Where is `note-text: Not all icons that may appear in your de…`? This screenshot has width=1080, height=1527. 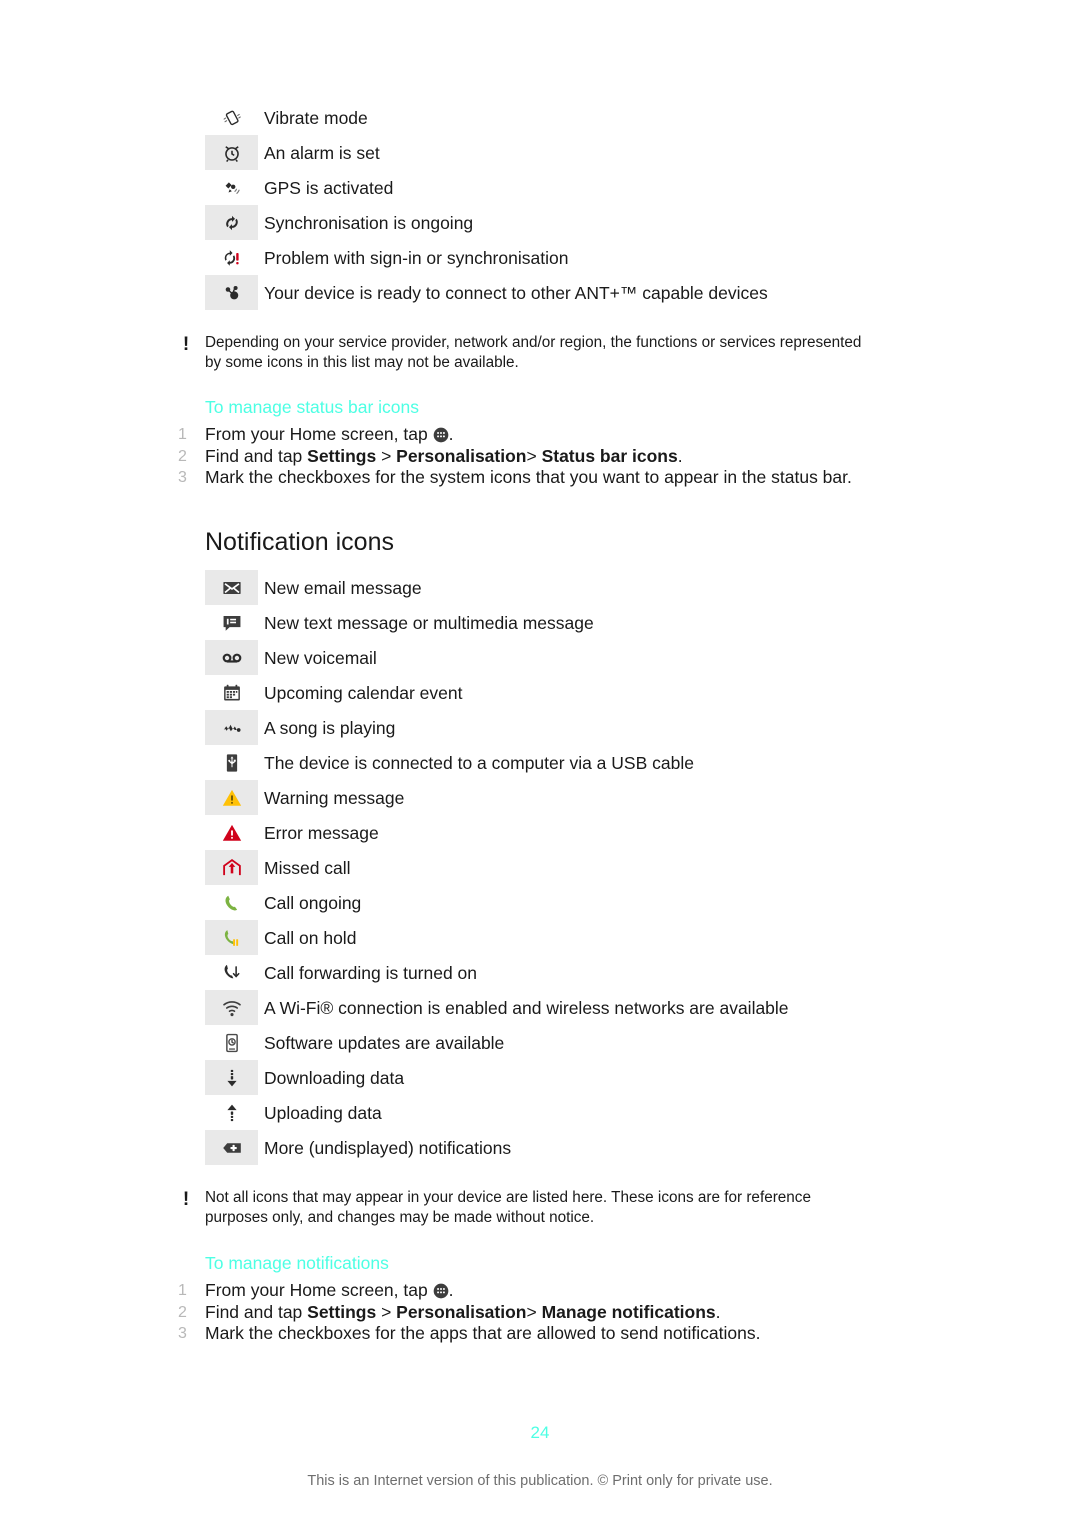 note-text: Not all icons that may appear in your de… is located at coordinates (508, 1207).